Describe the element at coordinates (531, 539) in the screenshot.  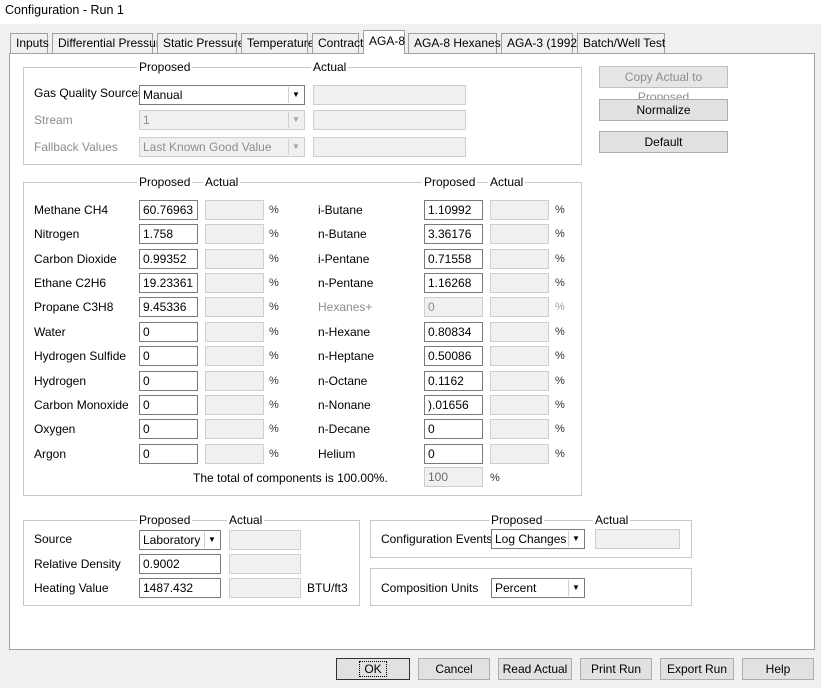
I see `config-events-value: Log Changes` at that location.